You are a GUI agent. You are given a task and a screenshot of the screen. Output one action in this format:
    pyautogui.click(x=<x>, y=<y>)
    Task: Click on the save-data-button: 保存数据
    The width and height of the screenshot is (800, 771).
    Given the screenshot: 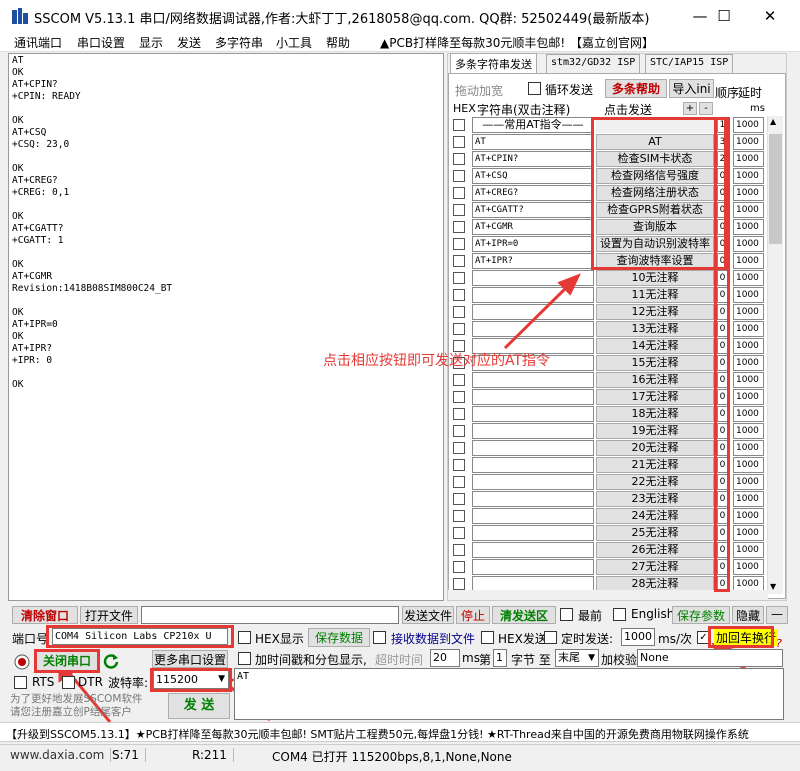 What is the action you would take?
    pyautogui.click(x=339, y=637)
    